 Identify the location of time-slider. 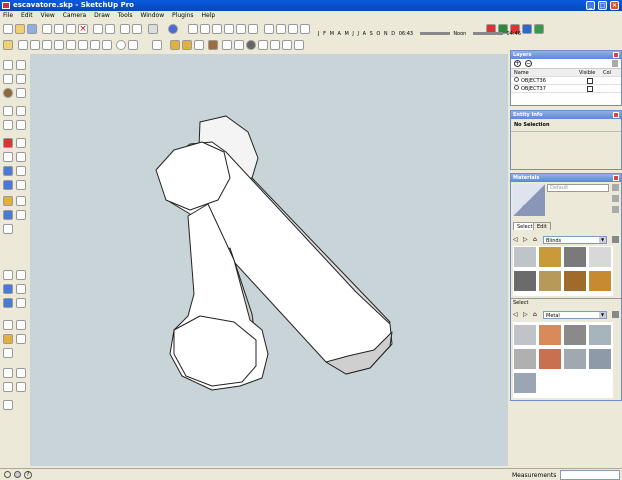
(434, 33).